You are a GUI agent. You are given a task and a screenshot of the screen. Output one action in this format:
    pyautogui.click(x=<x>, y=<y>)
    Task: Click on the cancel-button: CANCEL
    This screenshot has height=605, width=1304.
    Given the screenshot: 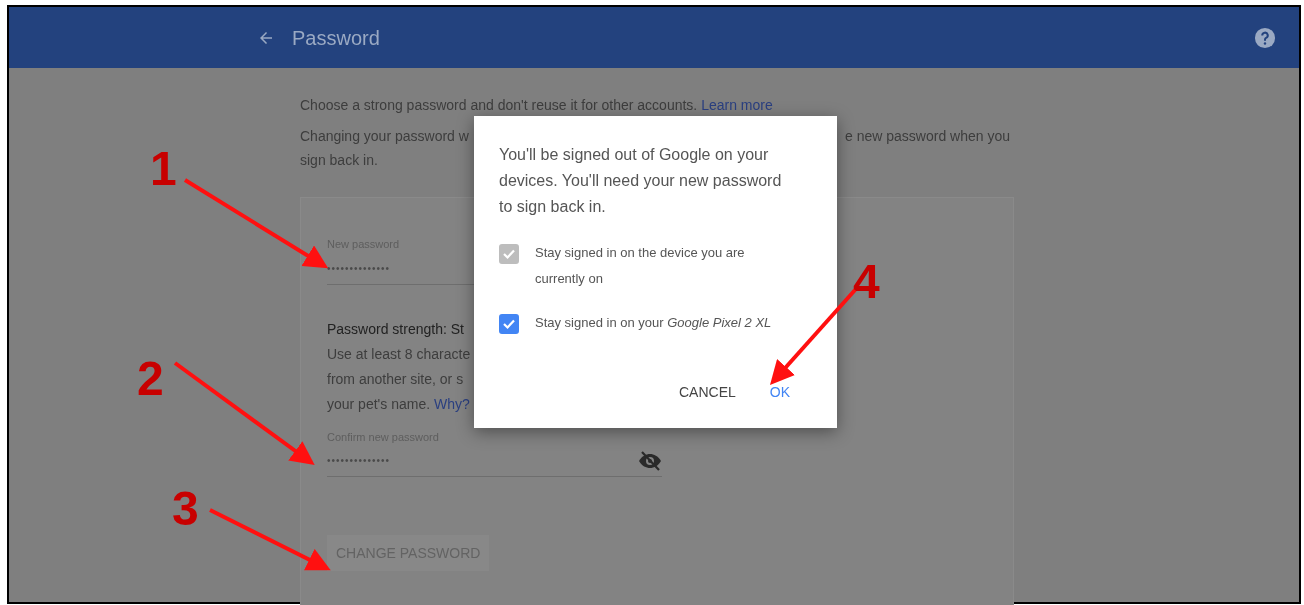 What is the action you would take?
    pyautogui.click(x=707, y=392)
    